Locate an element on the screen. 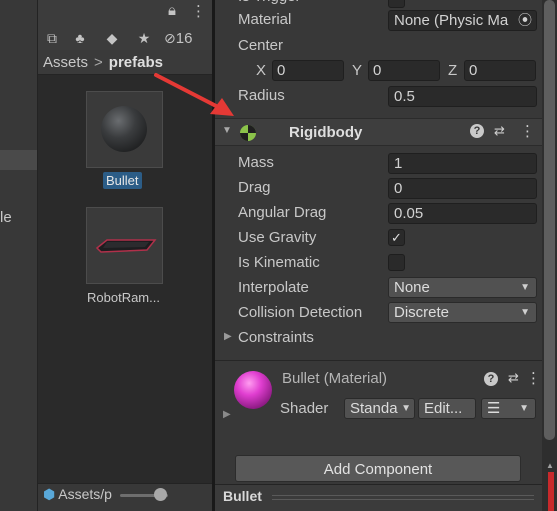 The height and width of the screenshot is (511, 557). annotation-arrow-icon is located at coordinates (194, 94).